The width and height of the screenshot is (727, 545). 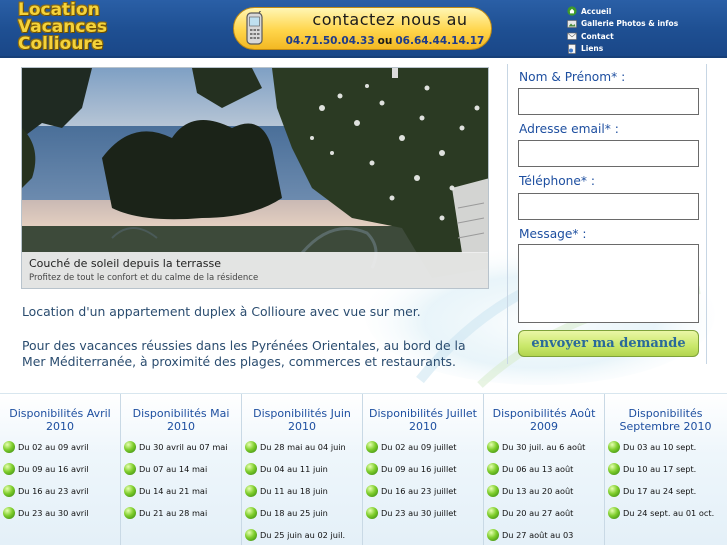 I want to click on slot-text: Du 18 au 25 juin, so click(x=294, y=513).